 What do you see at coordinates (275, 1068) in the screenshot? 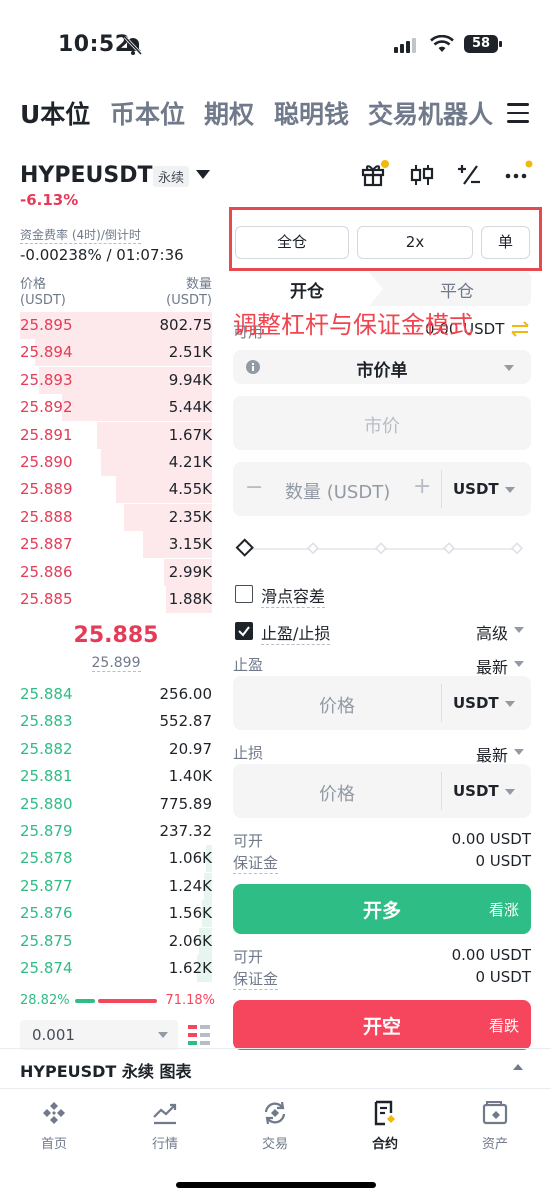
I see `chart-toggle-bar: HYPEUSDT 永续 图表` at bounding box center [275, 1068].